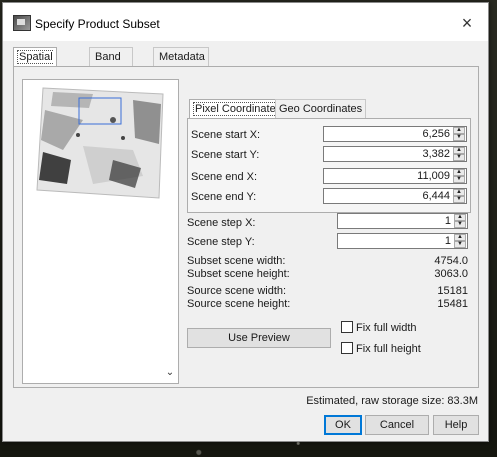  Describe the element at coordinates (221, 223) in the screenshot. I see `scene-step-x-label: Scene step X:` at that location.